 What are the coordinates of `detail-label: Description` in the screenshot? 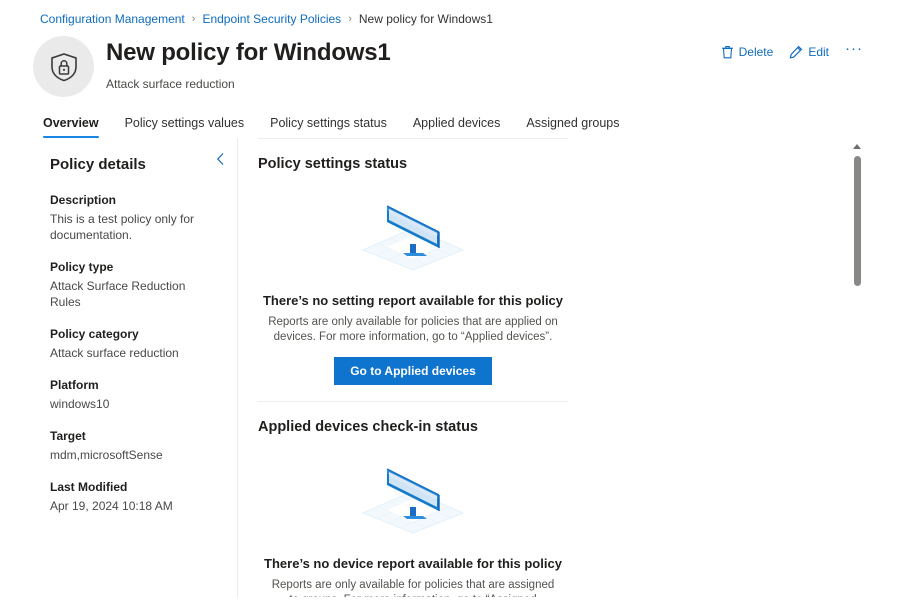 It's located at (83, 200).